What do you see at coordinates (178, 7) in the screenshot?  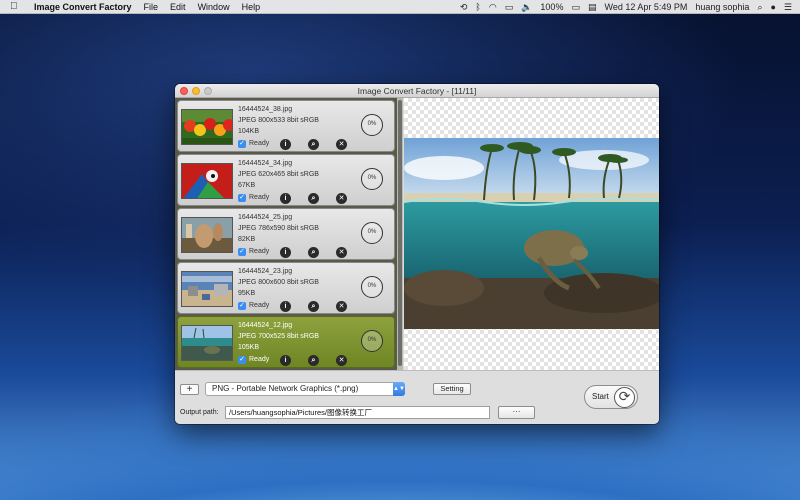 I see `menu-edit: Edit` at bounding box center [178, 7].